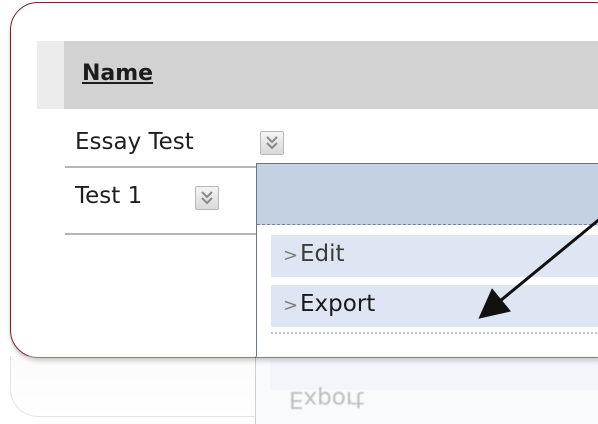 Image resolution: width=598 pixels, height=424 pixels. I want to click on arrow-icon, so click(538, 268).